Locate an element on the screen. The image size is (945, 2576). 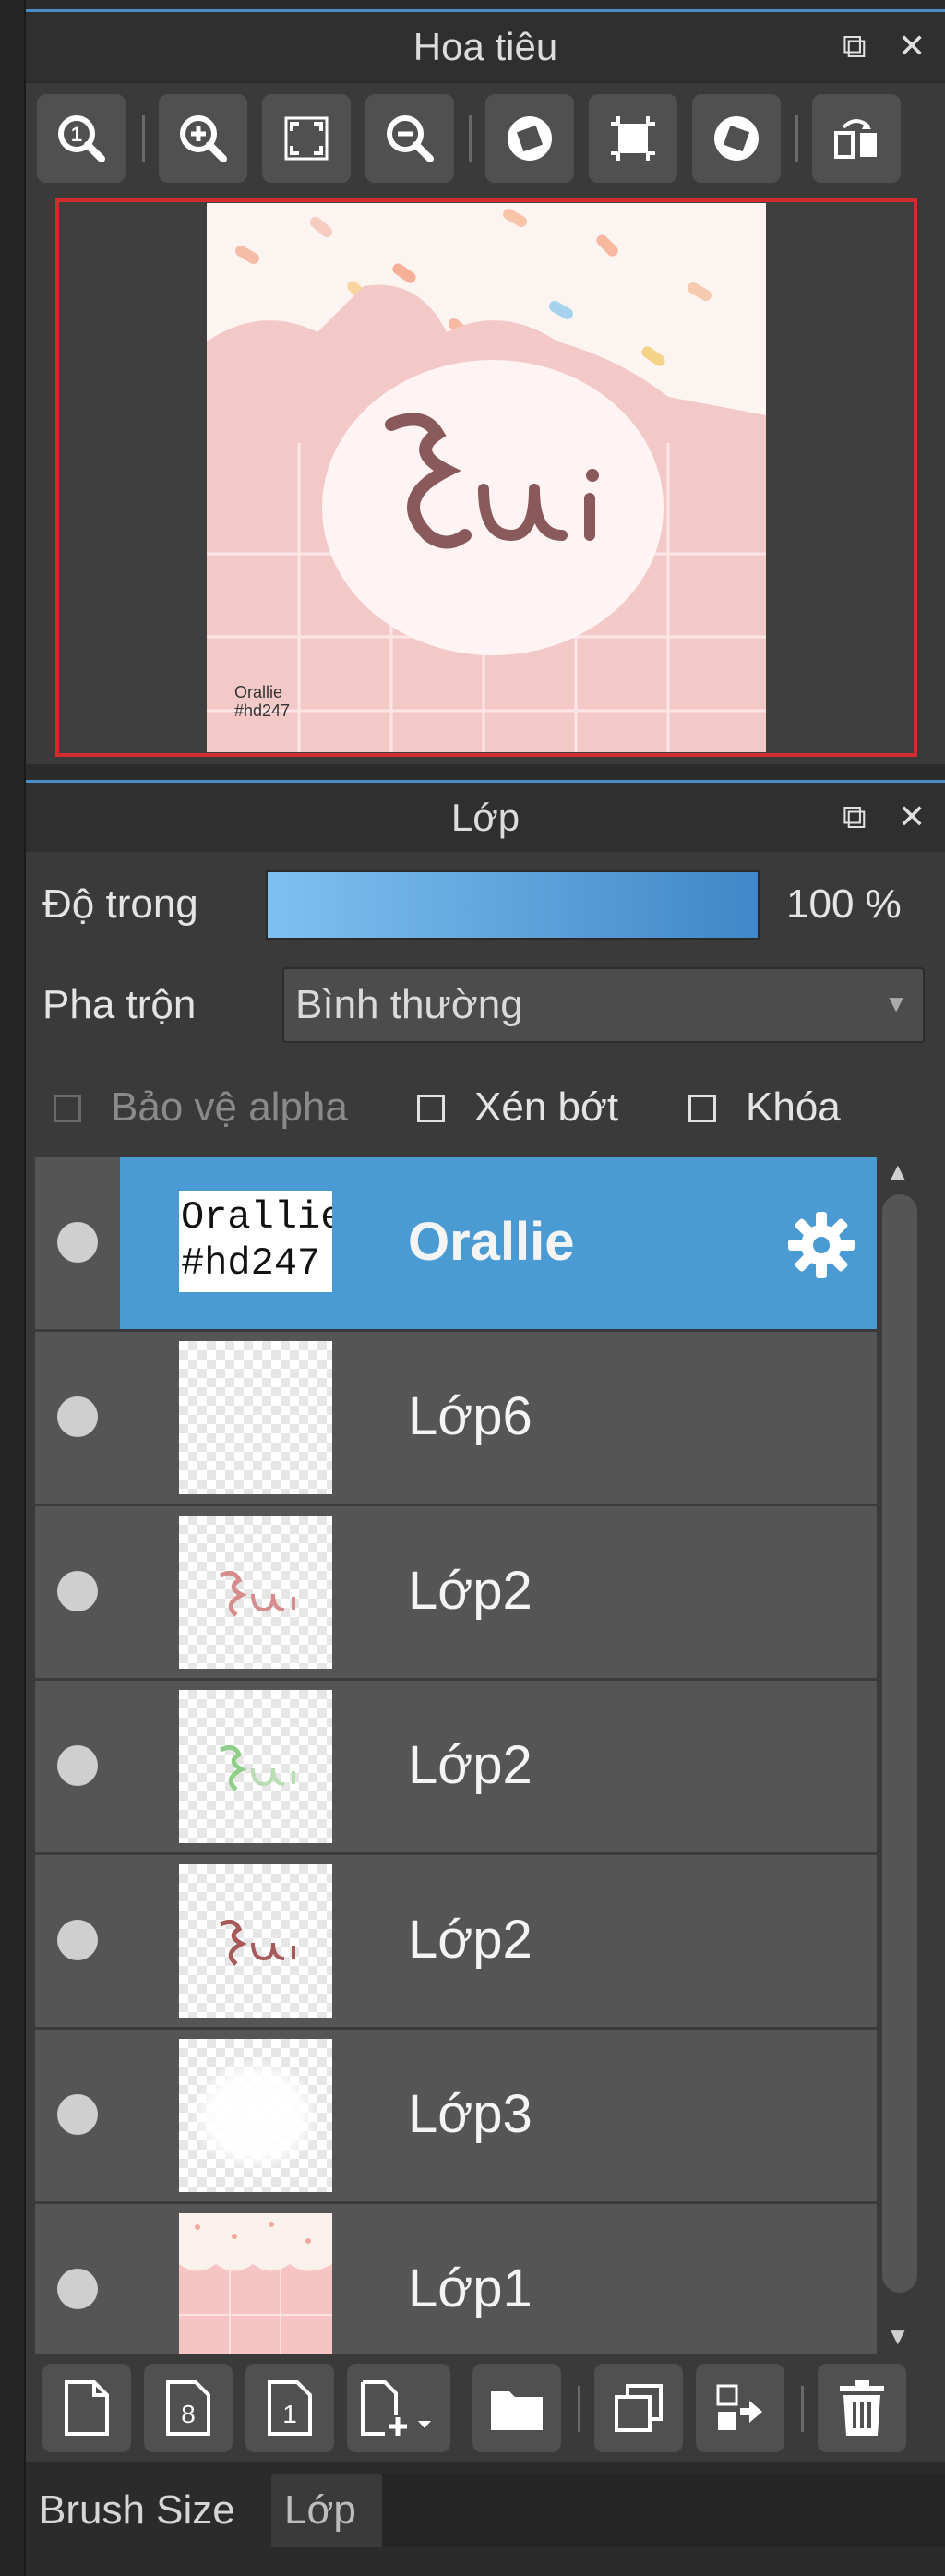
blend-mode-select: Bình thường ▼ is located at coordinates (603, 1005).